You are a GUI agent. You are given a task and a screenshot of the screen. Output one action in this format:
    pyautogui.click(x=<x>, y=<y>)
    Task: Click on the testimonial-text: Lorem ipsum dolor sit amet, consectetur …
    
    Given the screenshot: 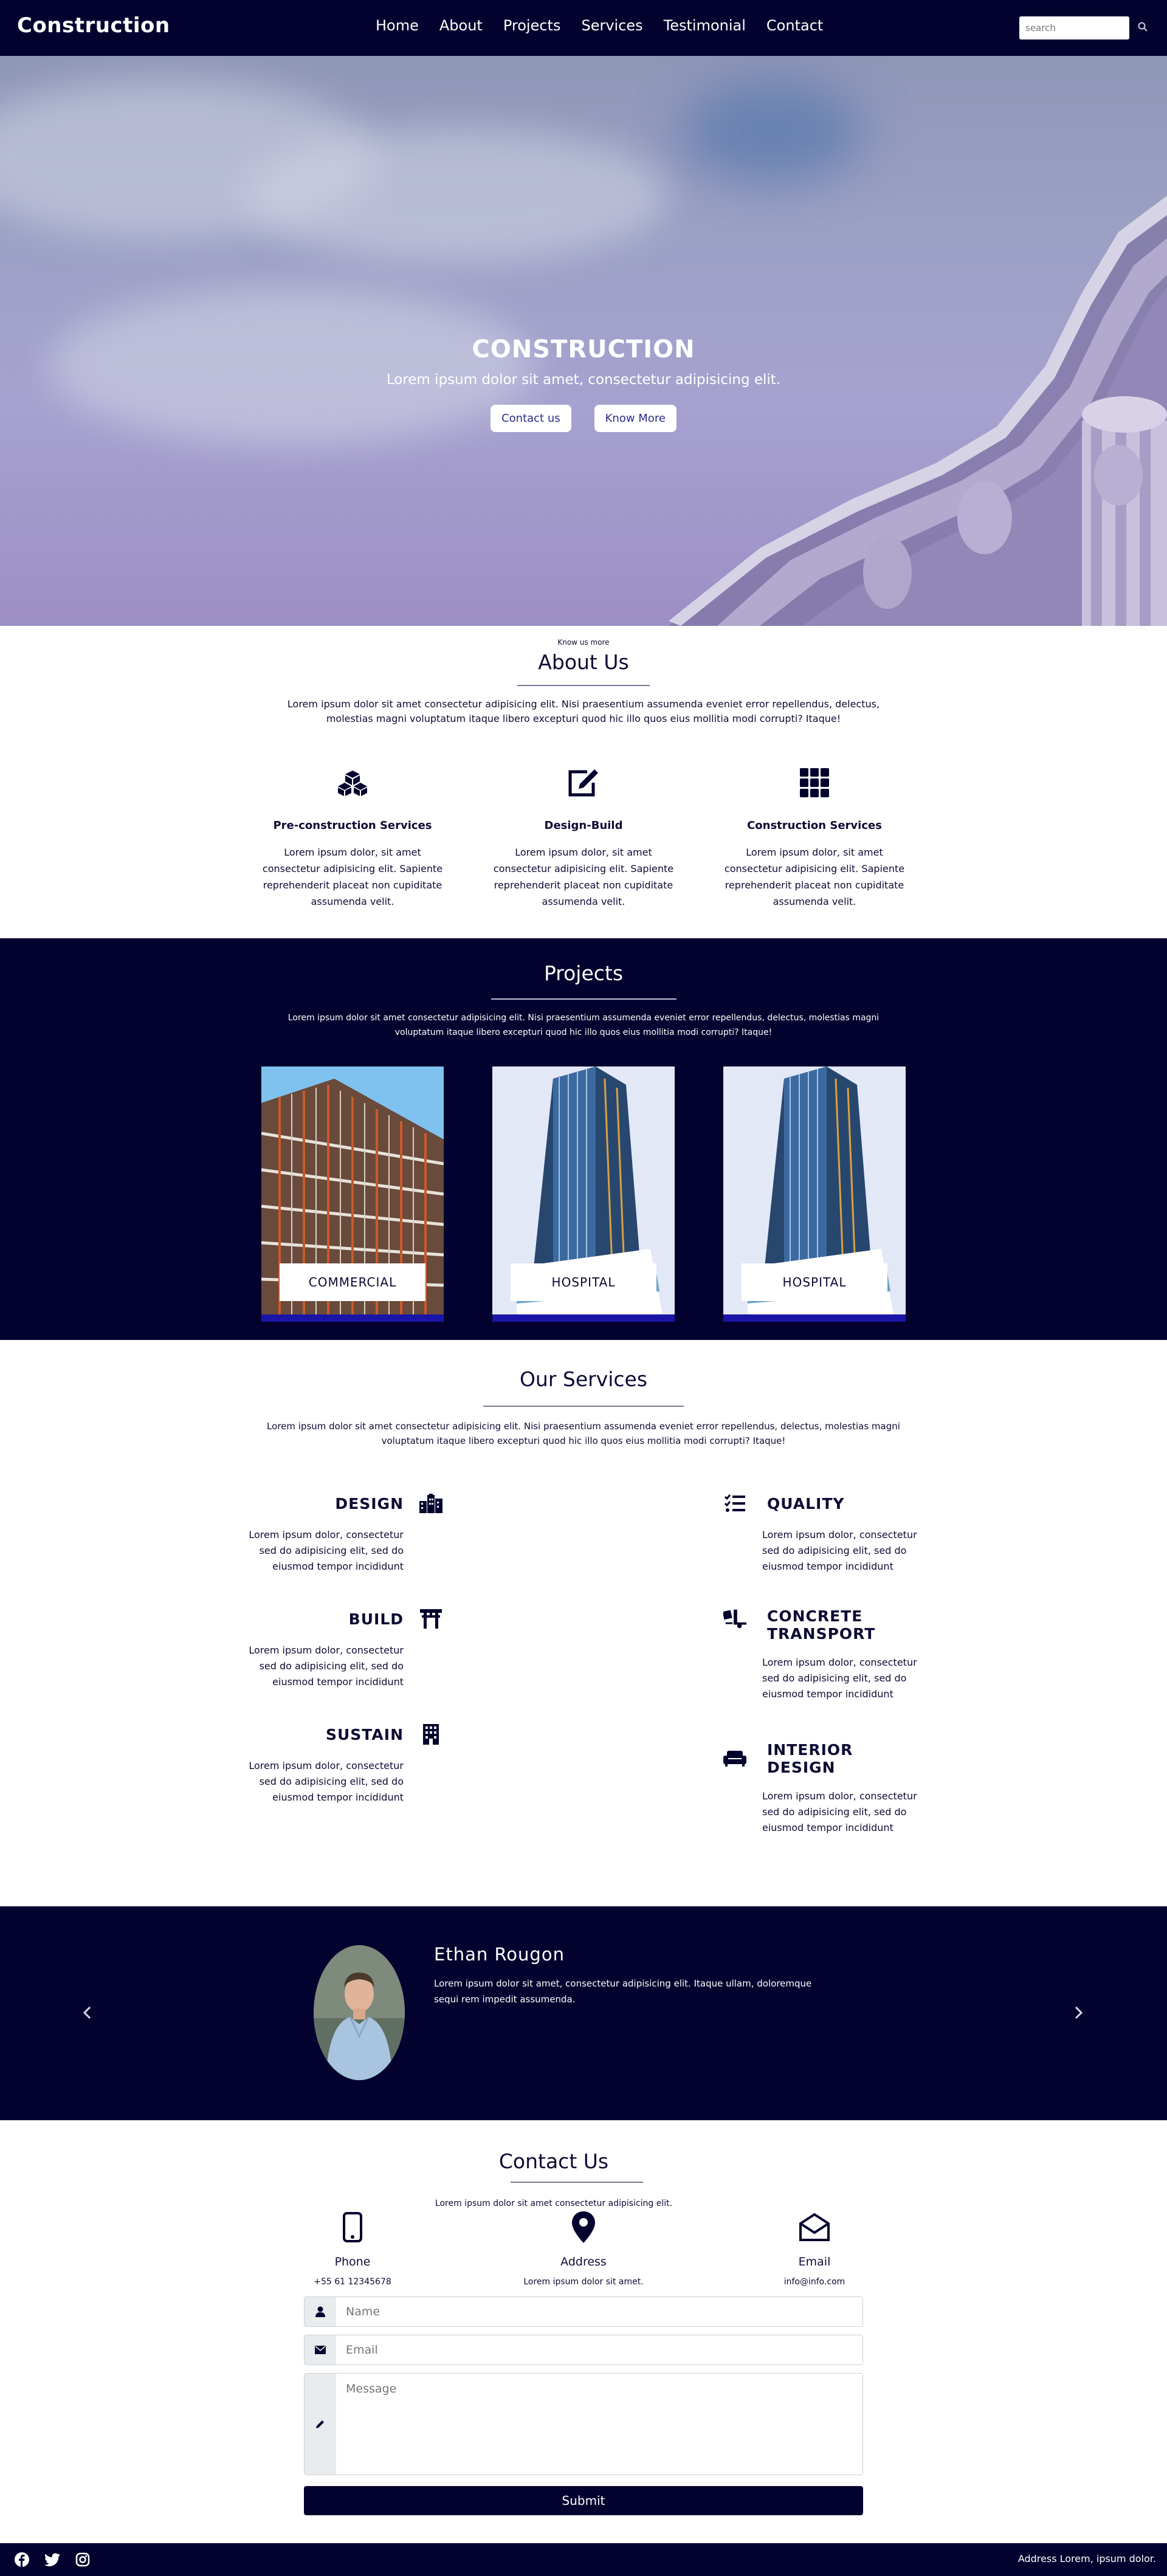 What is the action you would take?
    pyautogui.click(x=623, y=1991)
    